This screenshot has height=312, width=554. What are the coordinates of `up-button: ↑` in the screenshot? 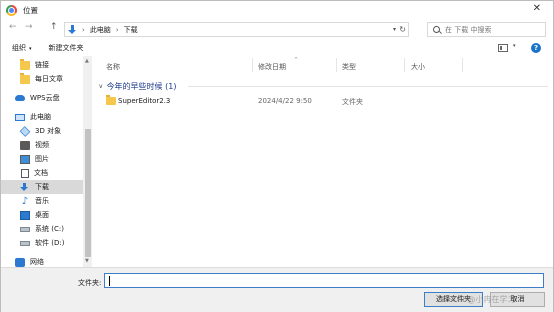 It's located at (54, 27).